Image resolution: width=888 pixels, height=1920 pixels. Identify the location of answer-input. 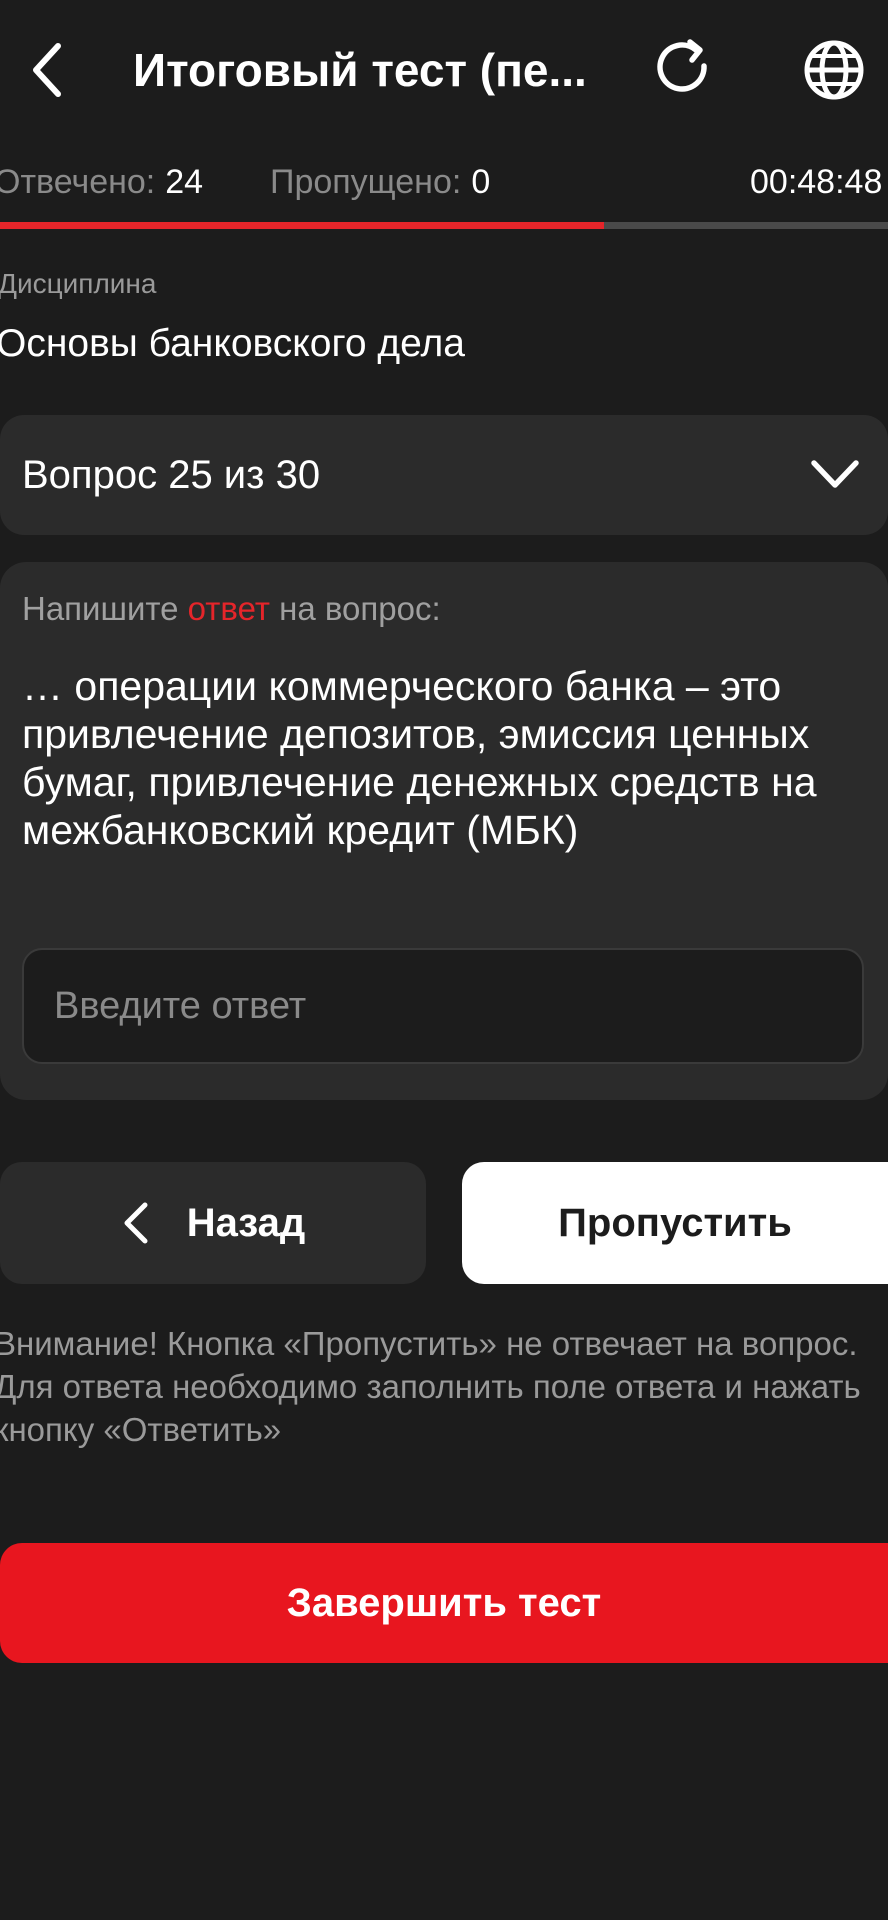
(443, 1006).